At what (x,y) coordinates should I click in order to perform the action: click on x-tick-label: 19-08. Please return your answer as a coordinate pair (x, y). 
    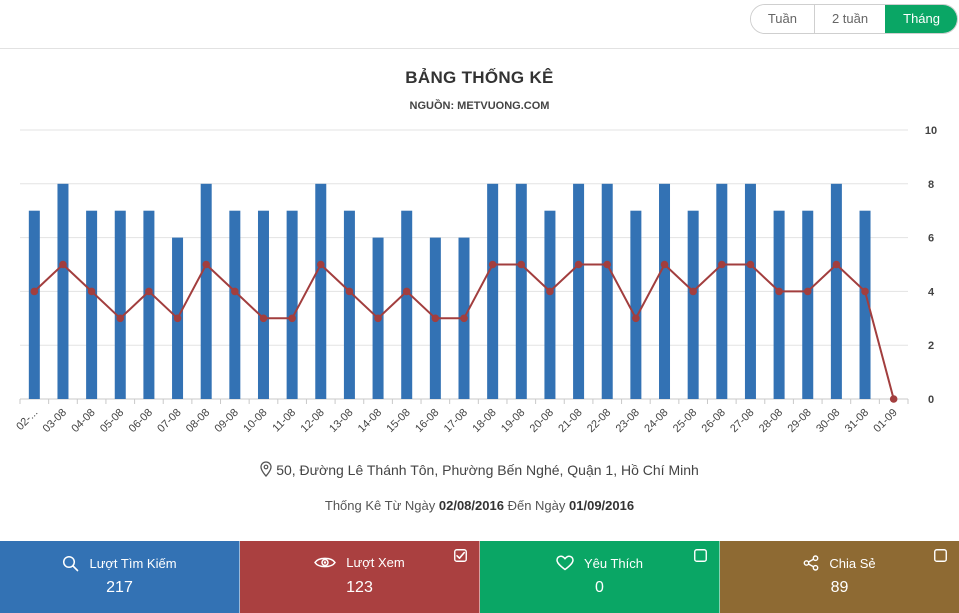
    Looking at the image, I should click on (513, 421).